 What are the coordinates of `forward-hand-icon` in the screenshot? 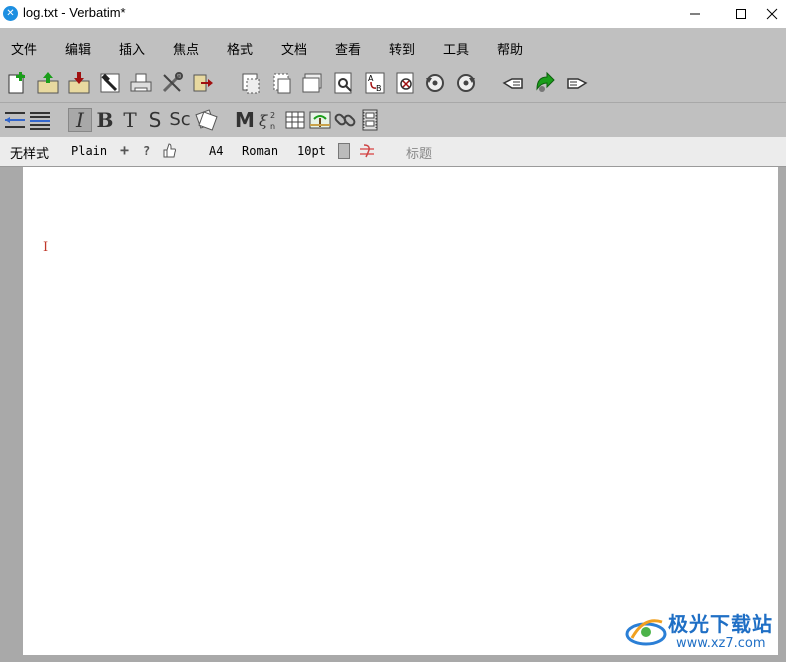 It's located at (577, 83).